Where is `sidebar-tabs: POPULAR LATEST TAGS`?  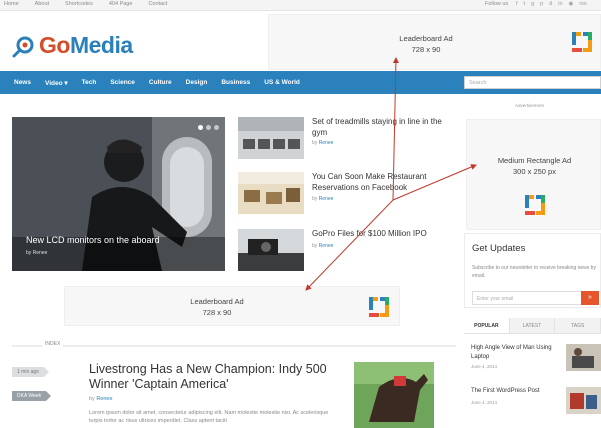
sidebar-tabs: POPULAR LATEST TAGS is located at coordinates (532, 326).